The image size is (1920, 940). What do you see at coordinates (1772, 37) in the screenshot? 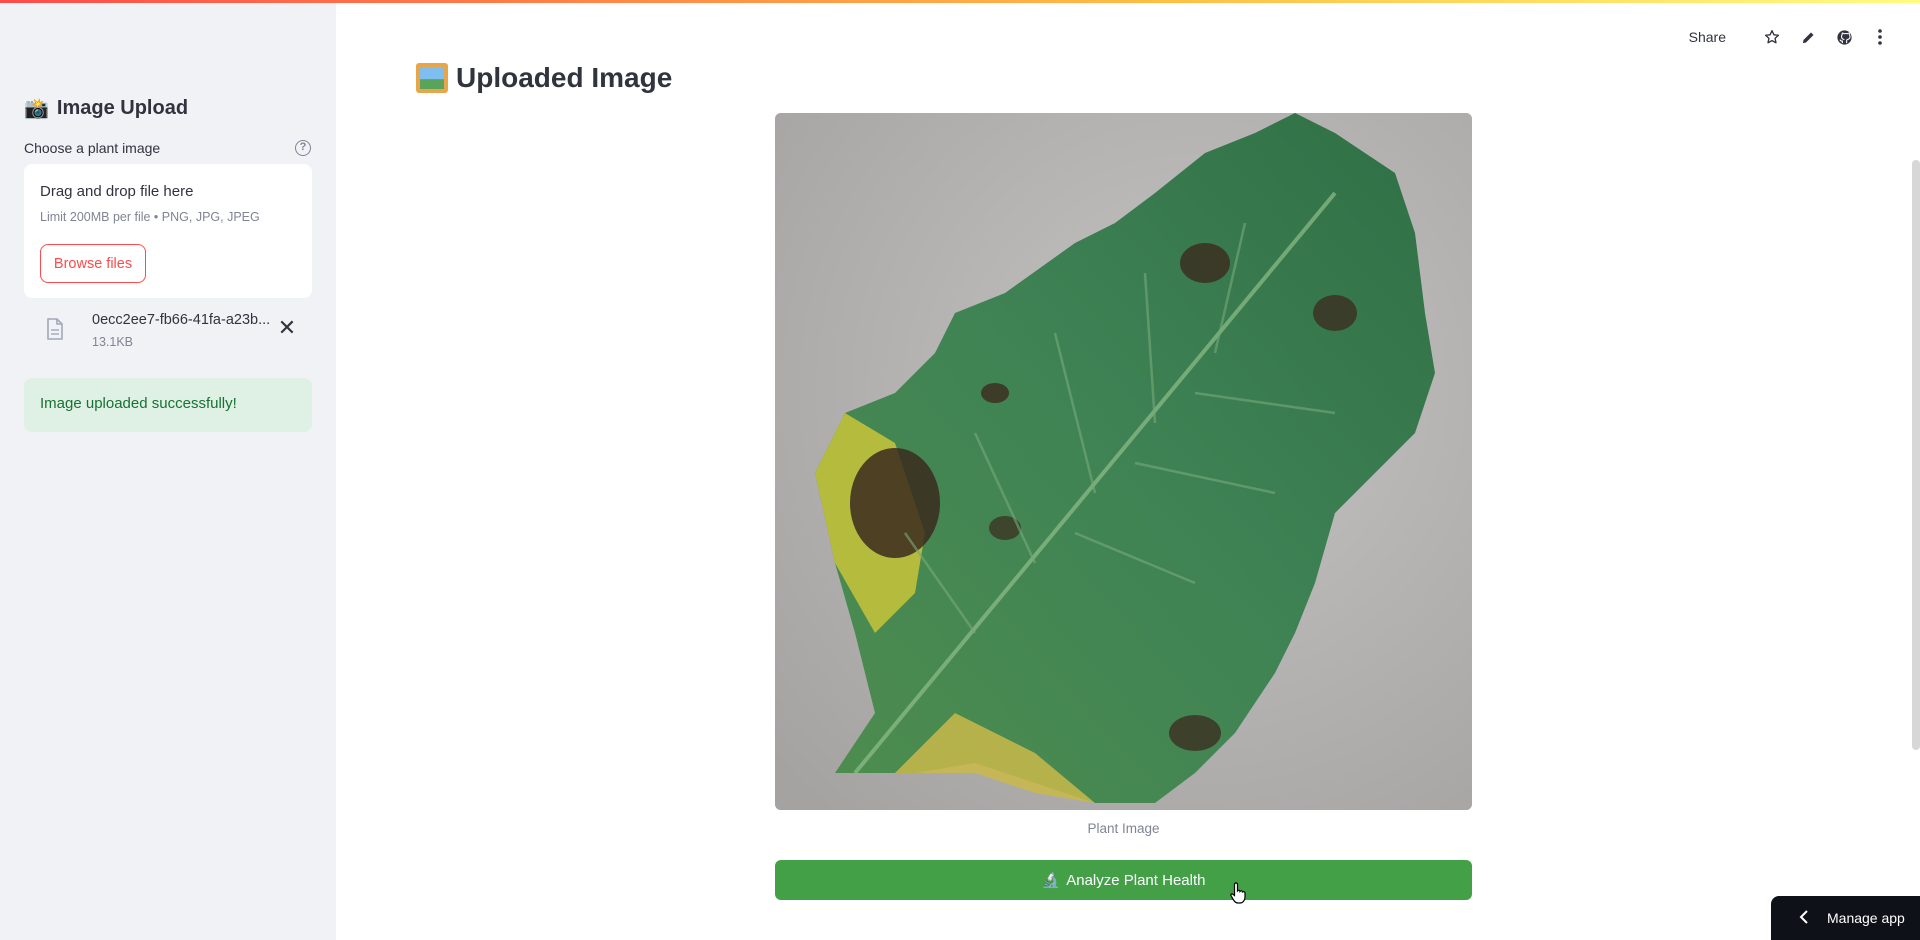
I see `star-icon` at bounding box center [1772, 37].